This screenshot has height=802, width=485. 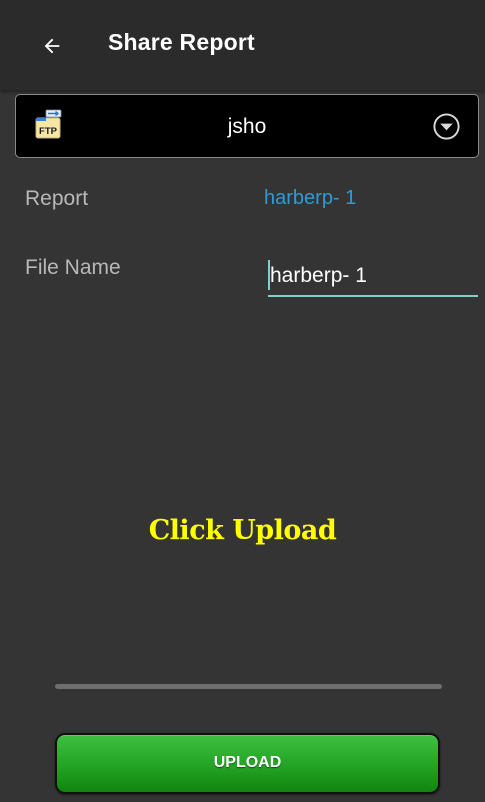 I want to click on page-title: Share Report, so click(x=181, y=42).